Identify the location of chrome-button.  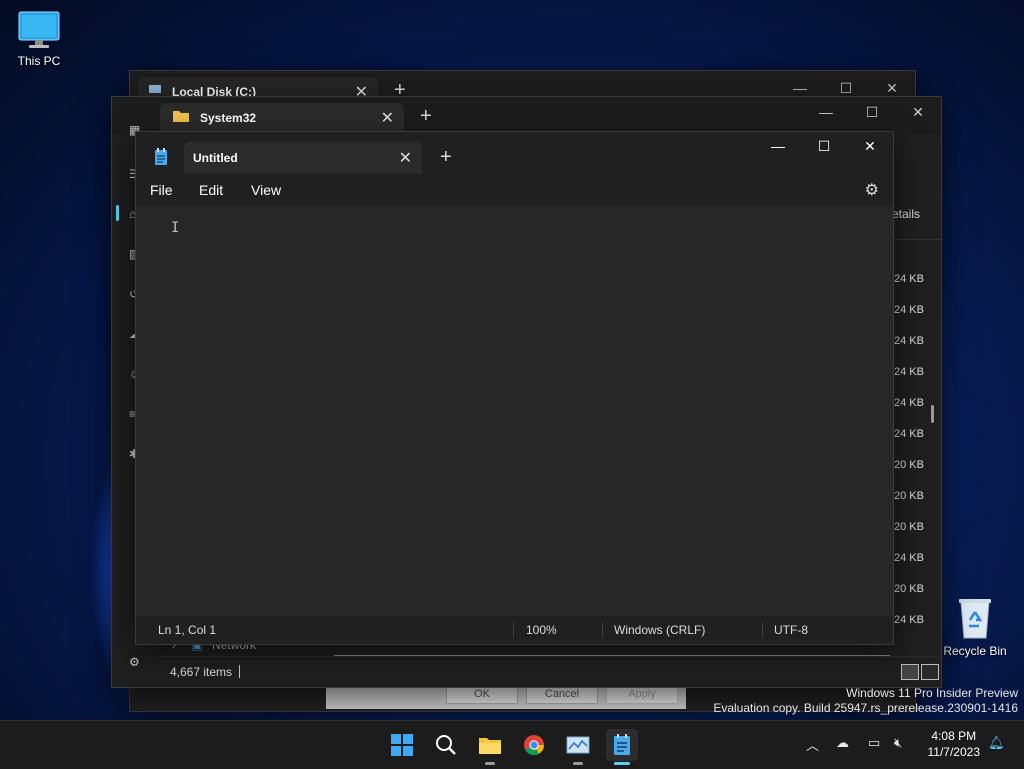
(534, 745).